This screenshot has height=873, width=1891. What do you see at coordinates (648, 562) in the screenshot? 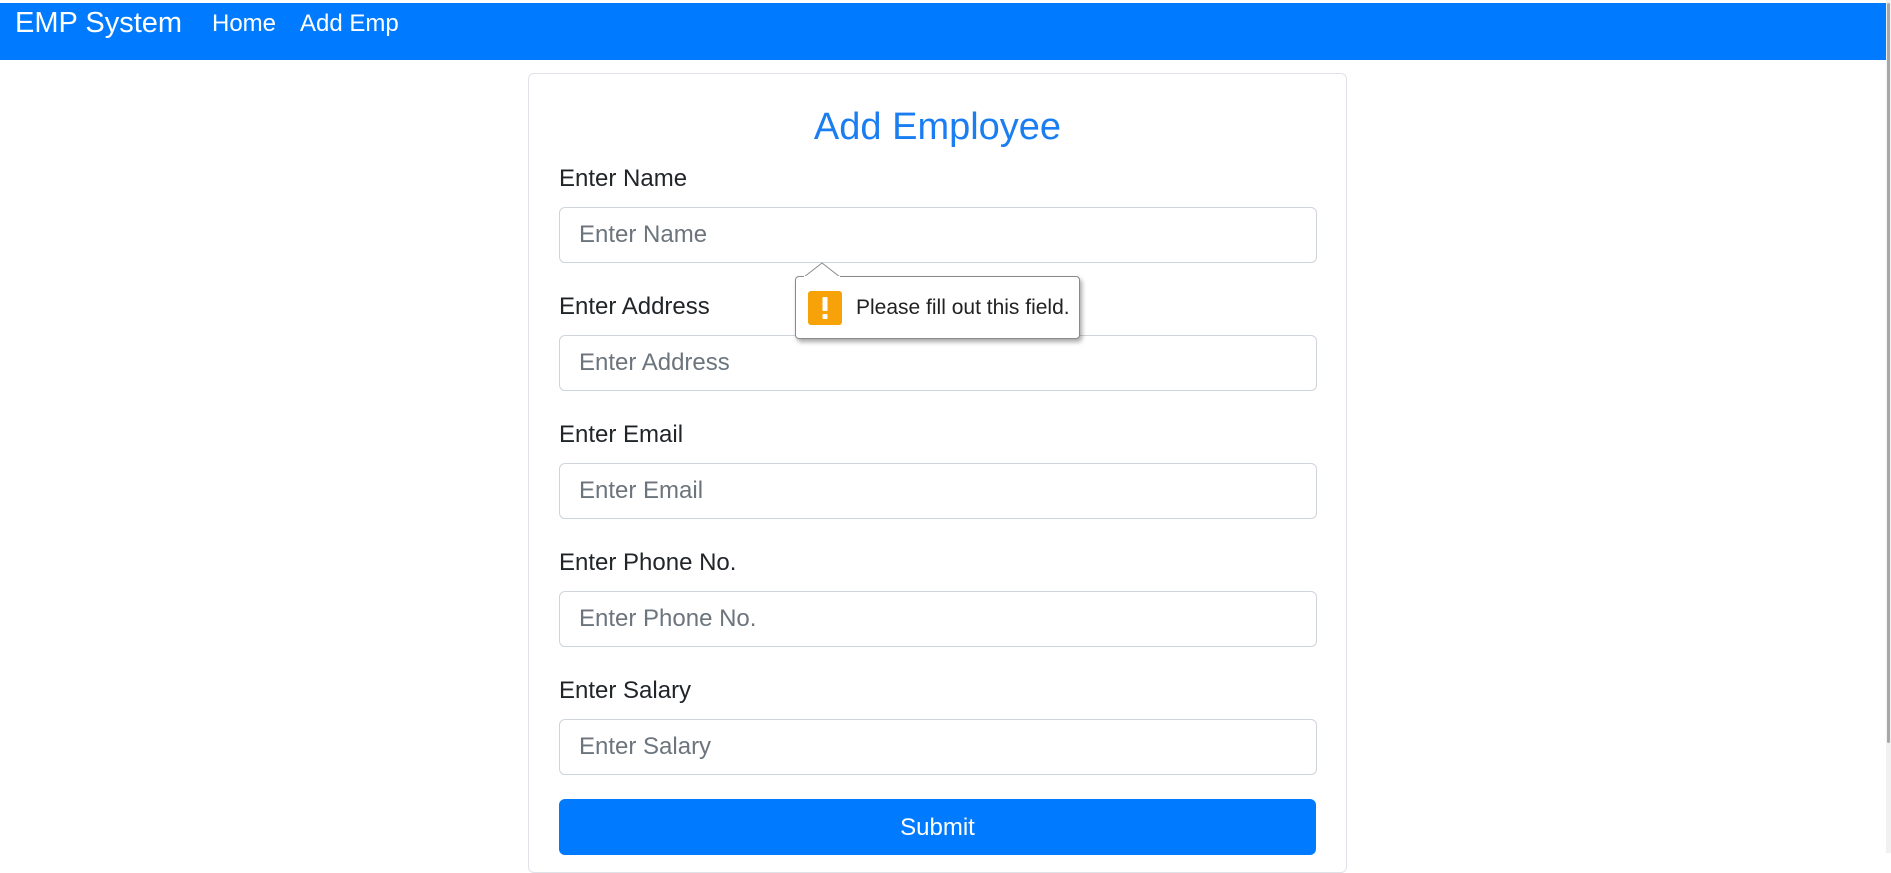
I see `phone-label: Enter Phone No.` at bounding box center [648, 562].